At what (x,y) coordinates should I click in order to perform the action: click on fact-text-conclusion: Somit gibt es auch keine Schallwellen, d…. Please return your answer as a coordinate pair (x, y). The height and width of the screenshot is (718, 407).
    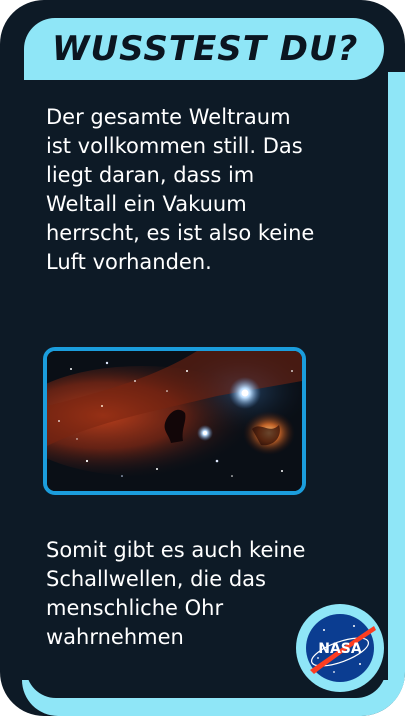
    Looking at the image, I should click on (176, 593).